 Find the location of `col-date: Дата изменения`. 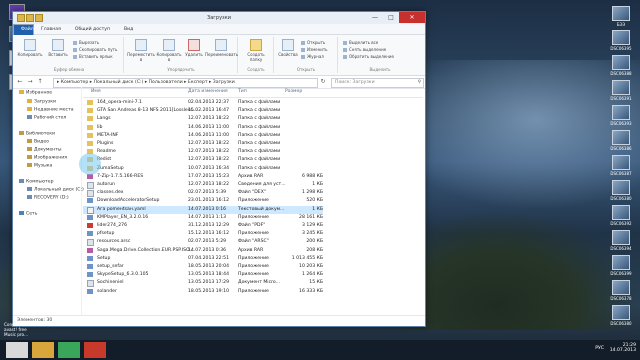

col-date: Дата изменения is located at coordinates (208, 91).